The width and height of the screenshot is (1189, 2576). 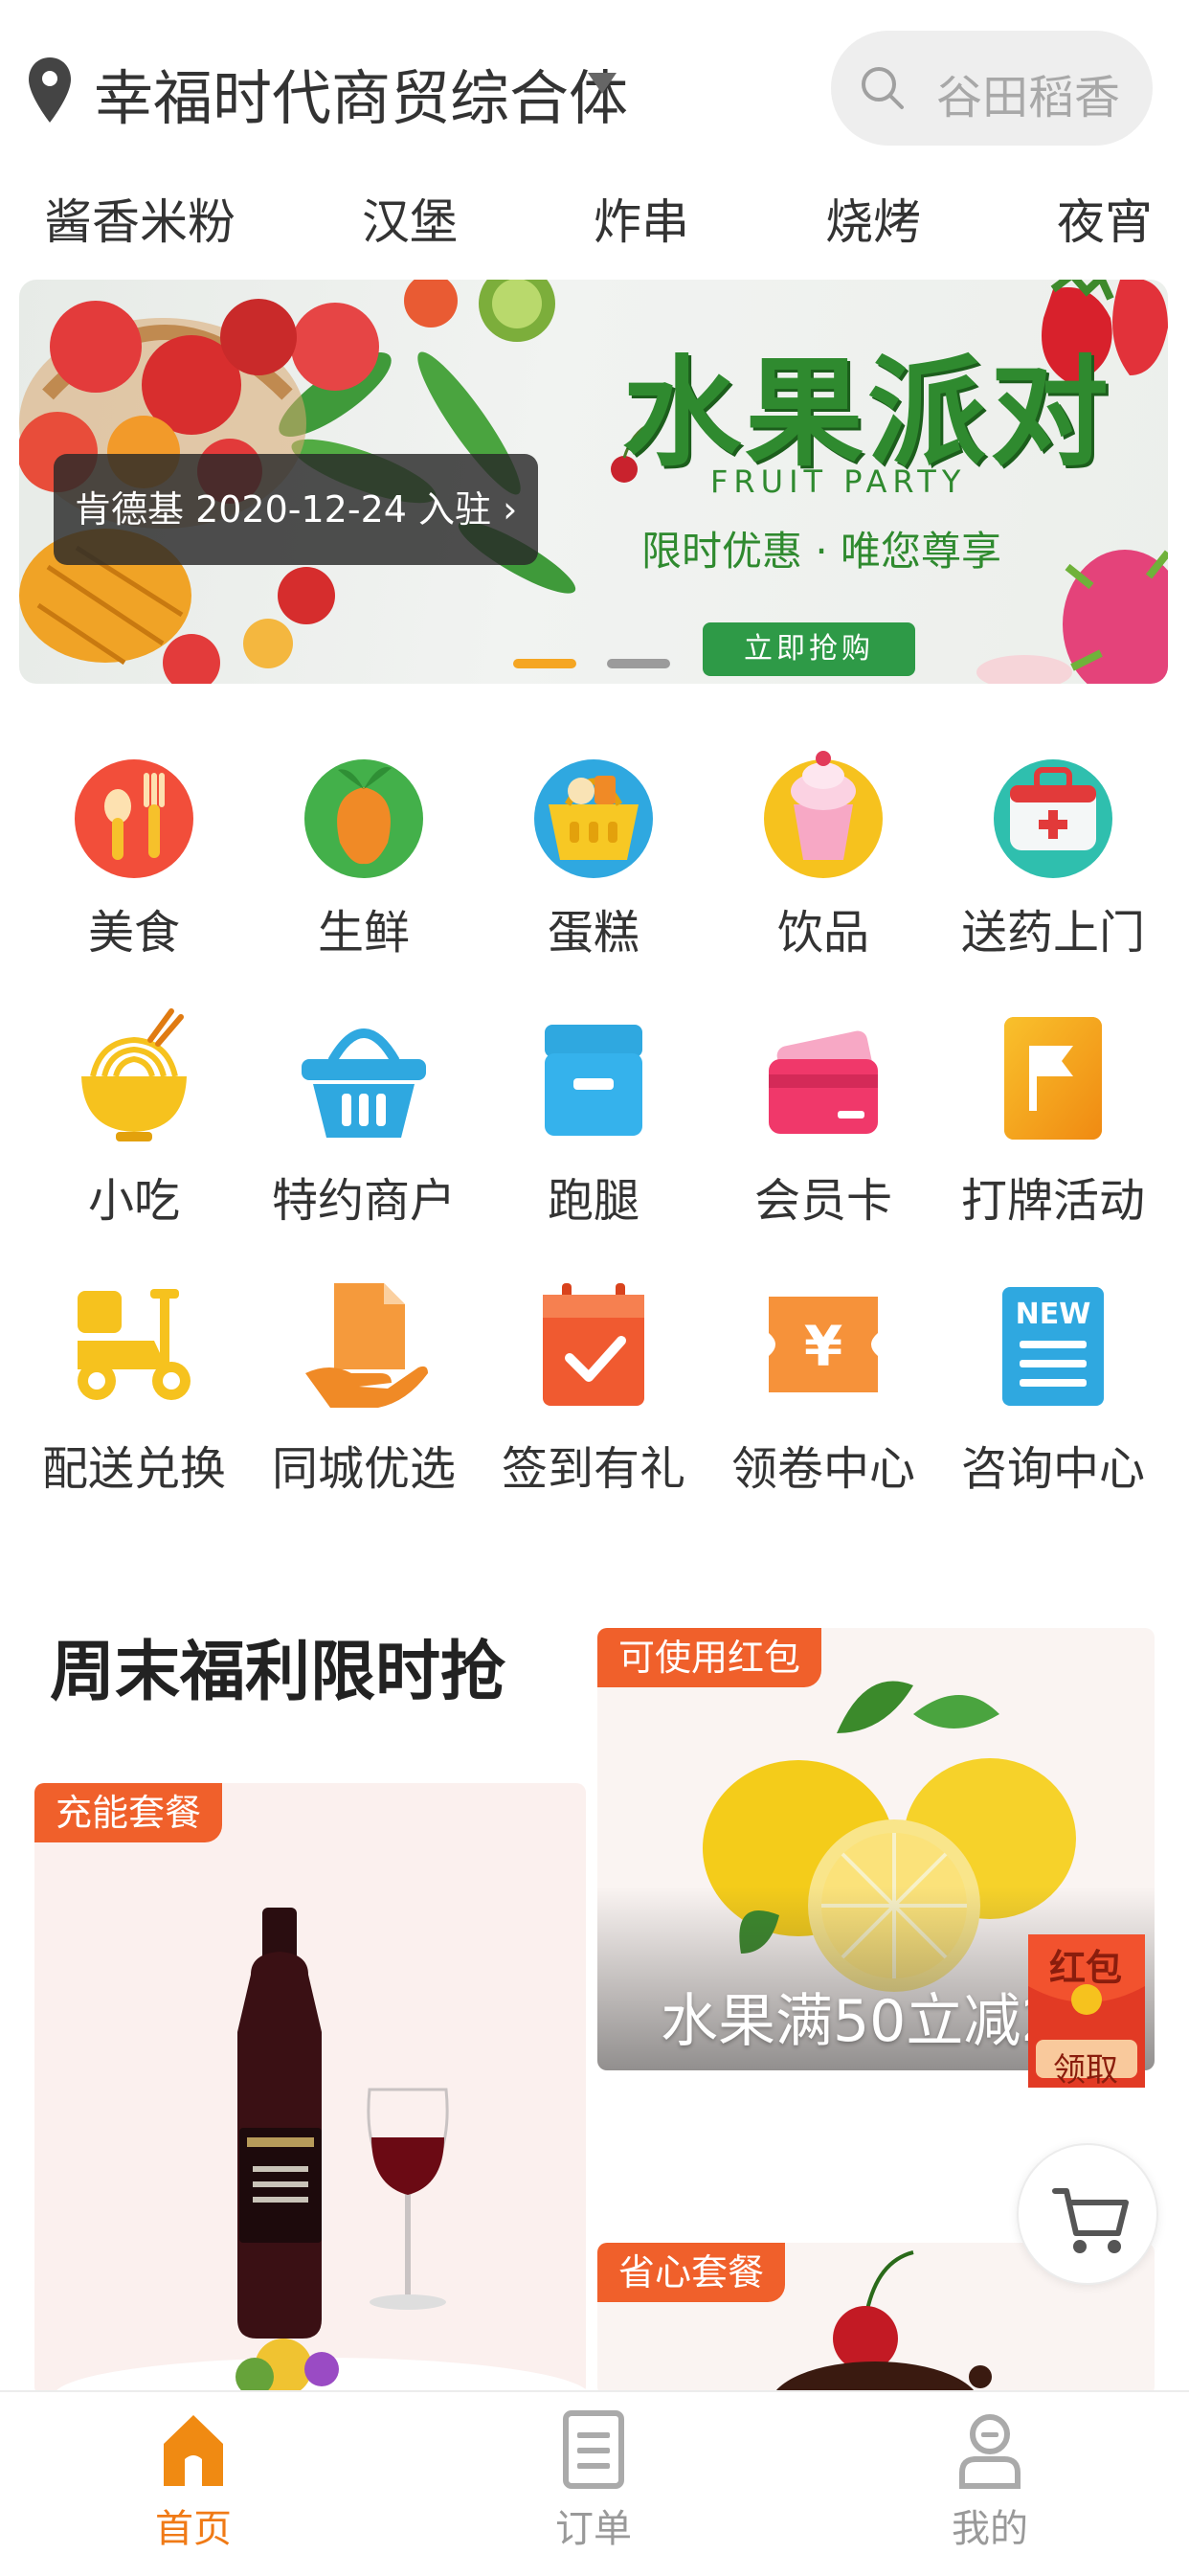 What do you see at coordinates (990, 2451) in the screenshot?
I see `profile-icon` at bounding box center [990, 2451].